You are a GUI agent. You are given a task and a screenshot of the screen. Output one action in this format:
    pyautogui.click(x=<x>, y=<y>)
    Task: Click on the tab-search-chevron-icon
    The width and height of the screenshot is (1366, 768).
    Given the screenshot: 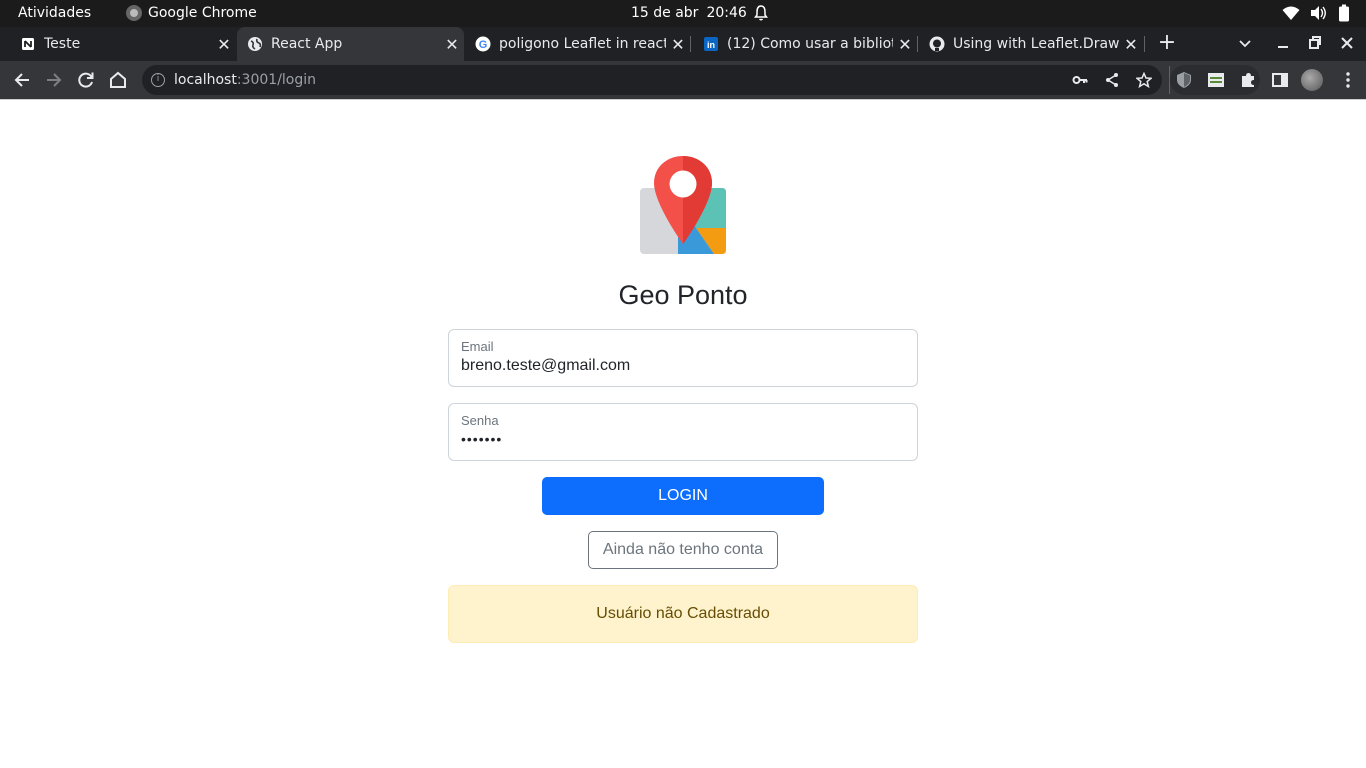 What is the action you would take?
    pyautogui.click(x=1245, y=43)
    